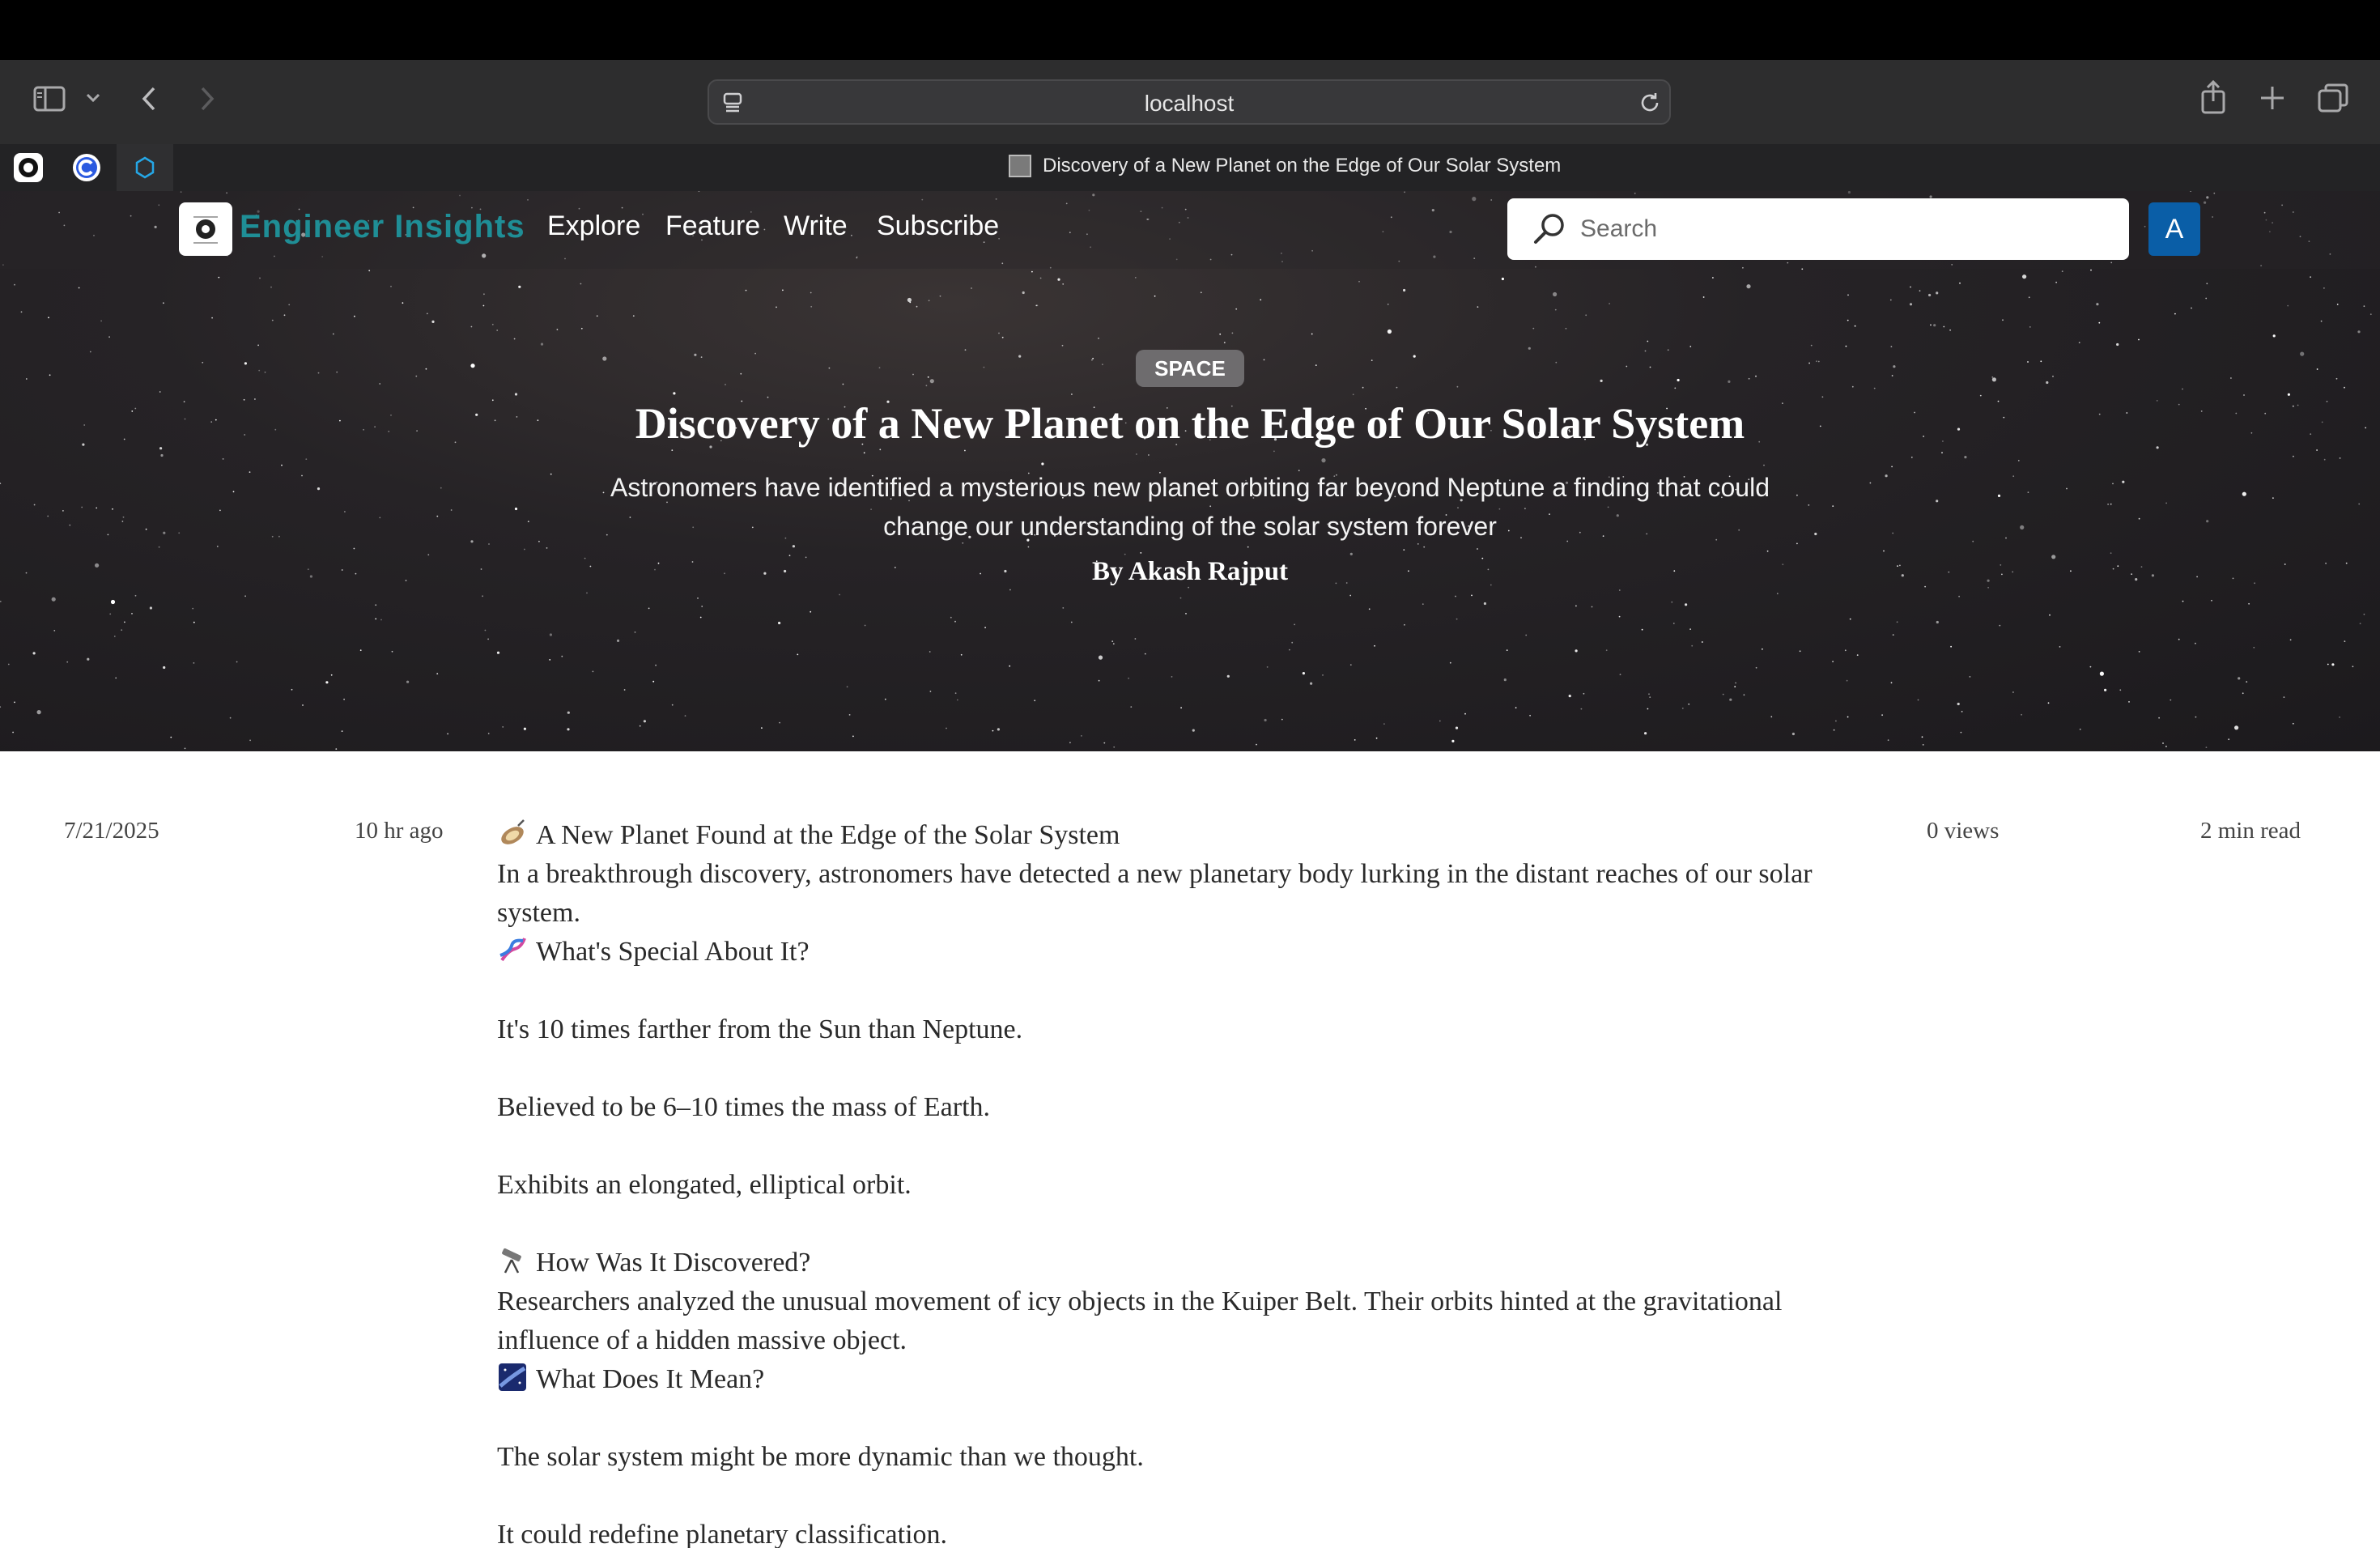  What do you see at coordinates (651, 1379) in the screenshot?
I see `heading-what-it-means: What Does It Mean?` at bounding box center [651, 1379].